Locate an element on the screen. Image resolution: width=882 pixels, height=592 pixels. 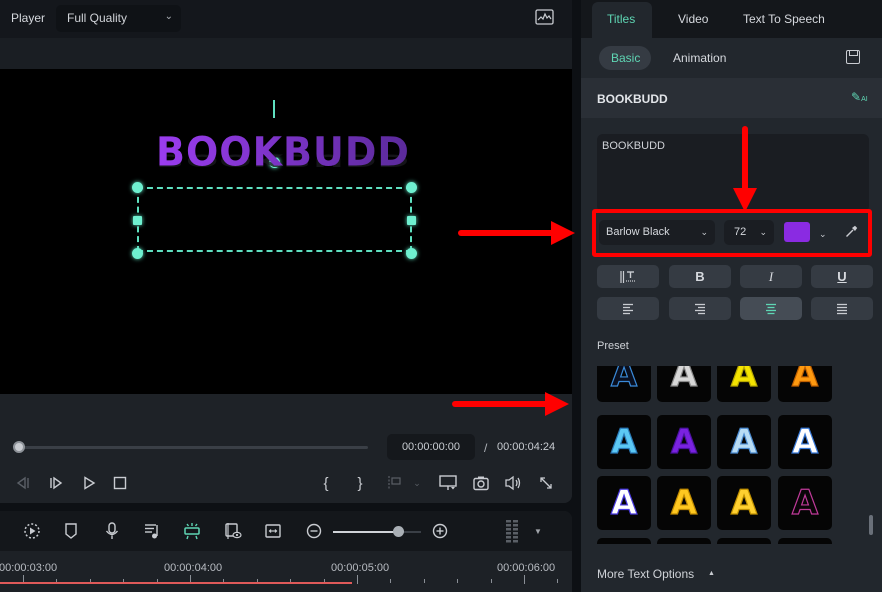
preset-scrollbar is located at coordinates (871, 525).